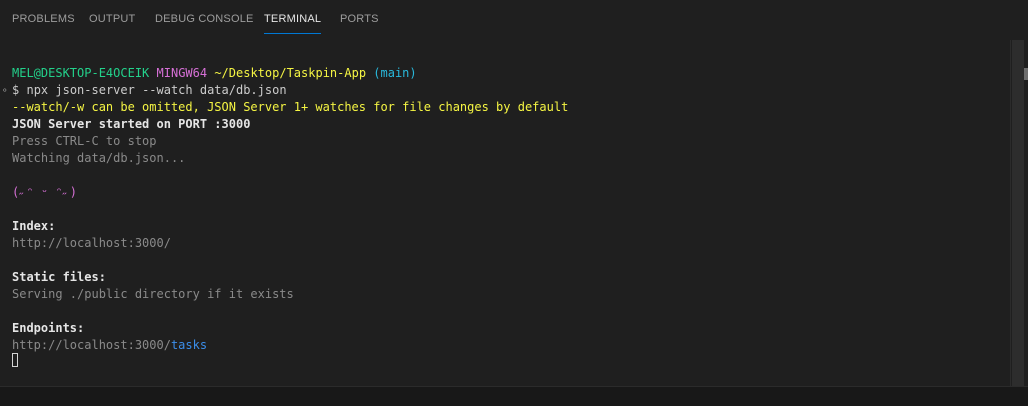 The height and width of the screenshot is (406, 1028). I want to click on tab-ports: PORTS, so click(359, 22).